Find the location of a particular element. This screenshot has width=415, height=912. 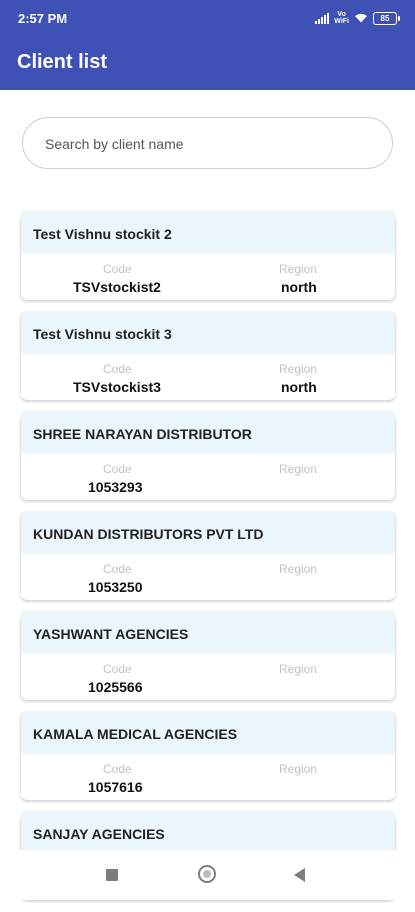

search-input is located at coordinates (210, 144).